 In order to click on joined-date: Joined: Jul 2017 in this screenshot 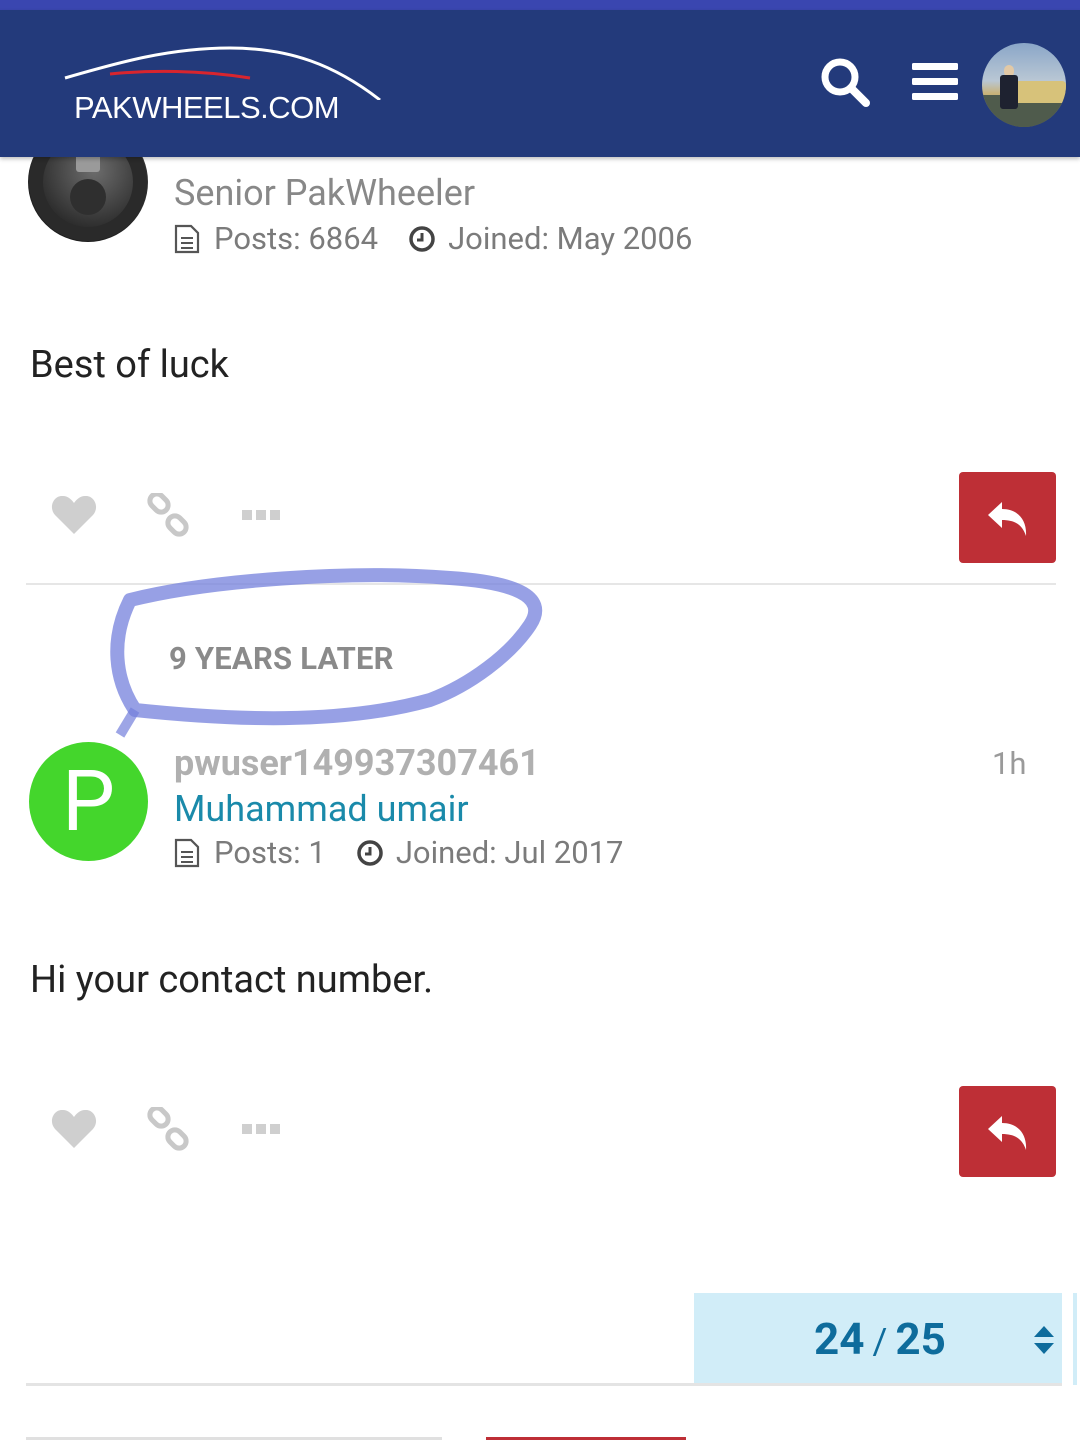, I will do `click(509, 852)`.